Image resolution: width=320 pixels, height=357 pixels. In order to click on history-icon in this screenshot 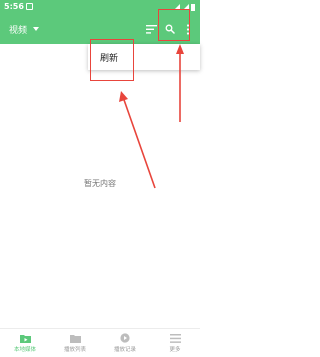, I will do `click(125, 338)`.